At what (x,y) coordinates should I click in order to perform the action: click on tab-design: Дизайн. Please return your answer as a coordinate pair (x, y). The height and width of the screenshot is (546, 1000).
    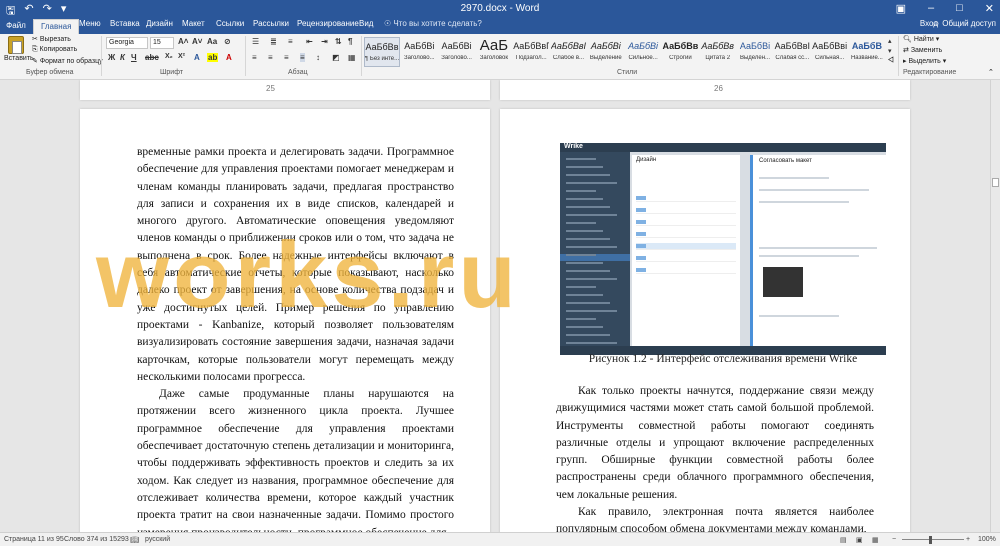
    Looking at the image, I should click on (159, 23).